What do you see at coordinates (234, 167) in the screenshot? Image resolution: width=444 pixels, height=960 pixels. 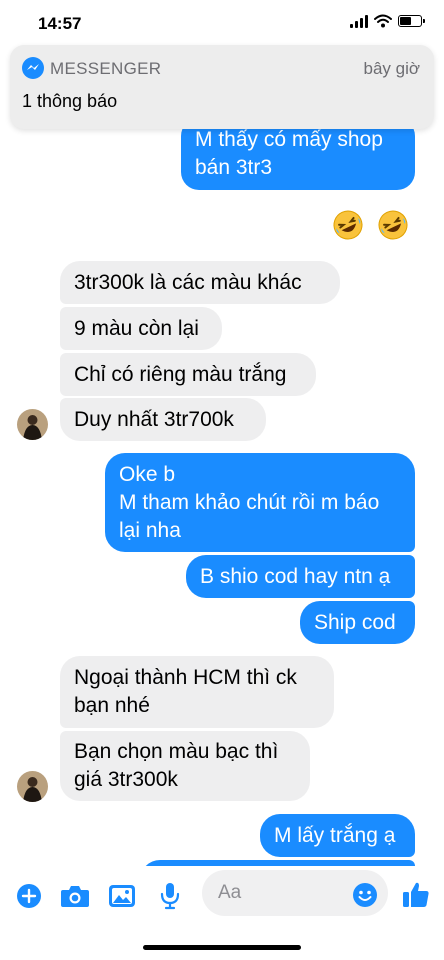 I see `message-line: bán 3tr3` at bounding box center [234, 167].